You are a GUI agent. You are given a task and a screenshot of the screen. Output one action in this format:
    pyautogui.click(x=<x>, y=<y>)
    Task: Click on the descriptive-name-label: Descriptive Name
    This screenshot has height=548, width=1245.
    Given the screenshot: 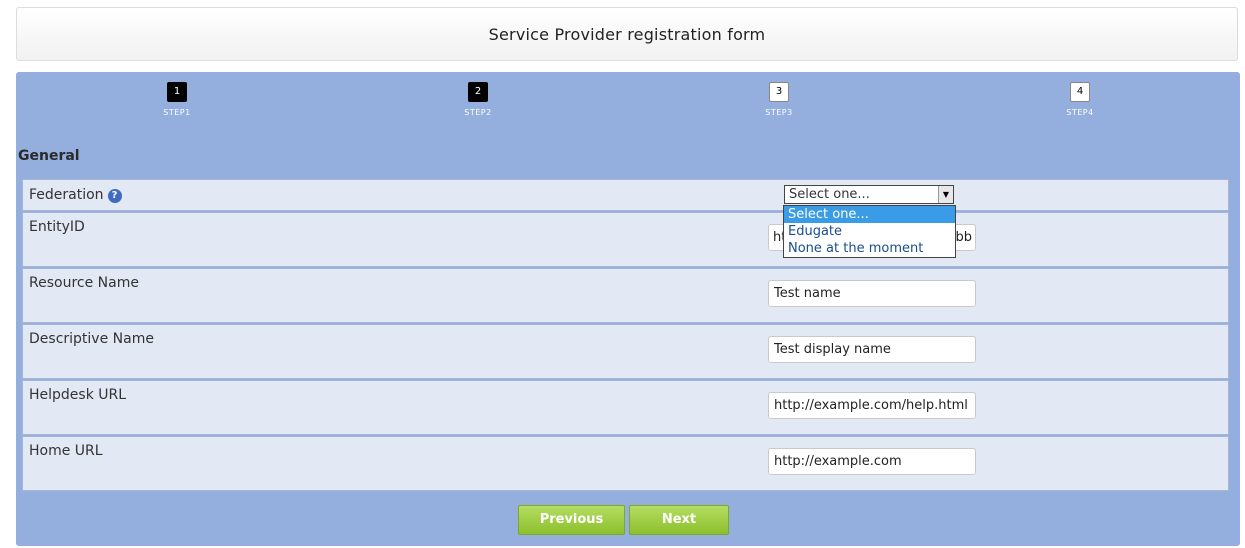 What is the action you would take?
    pyautogui.click(x=91, y=339)
    